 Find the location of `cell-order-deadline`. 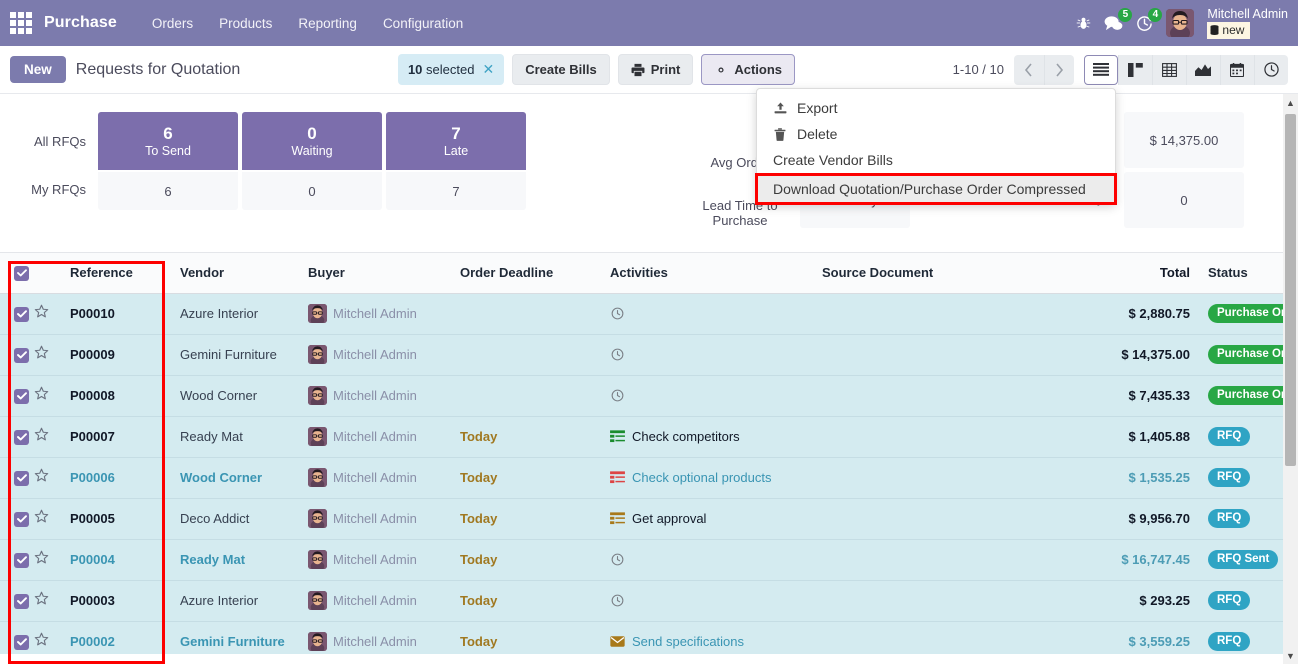

cell-order-deadline is located at coordinates (527, 396).